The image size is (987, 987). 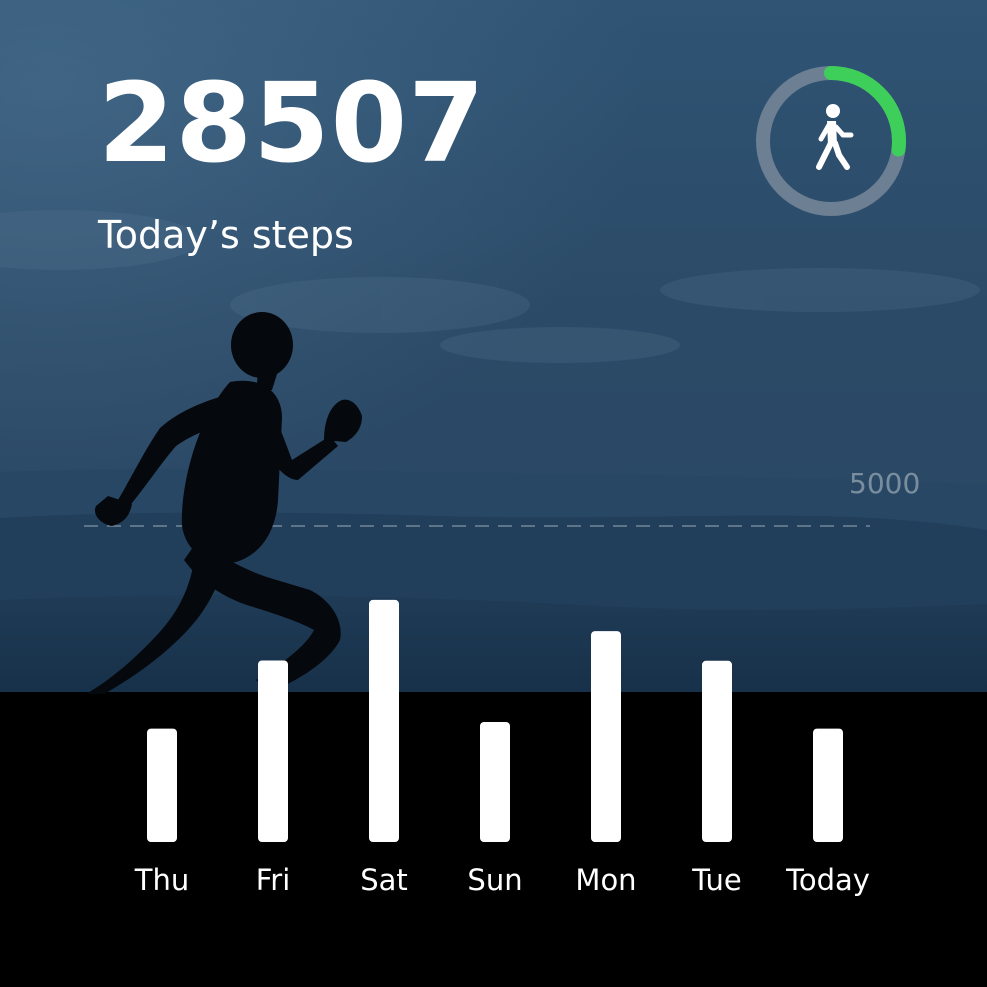 What do you see at coordinates (828, 880) in the screenshot?
I see `day-label-today: Today` at bounding box center [828, 880].